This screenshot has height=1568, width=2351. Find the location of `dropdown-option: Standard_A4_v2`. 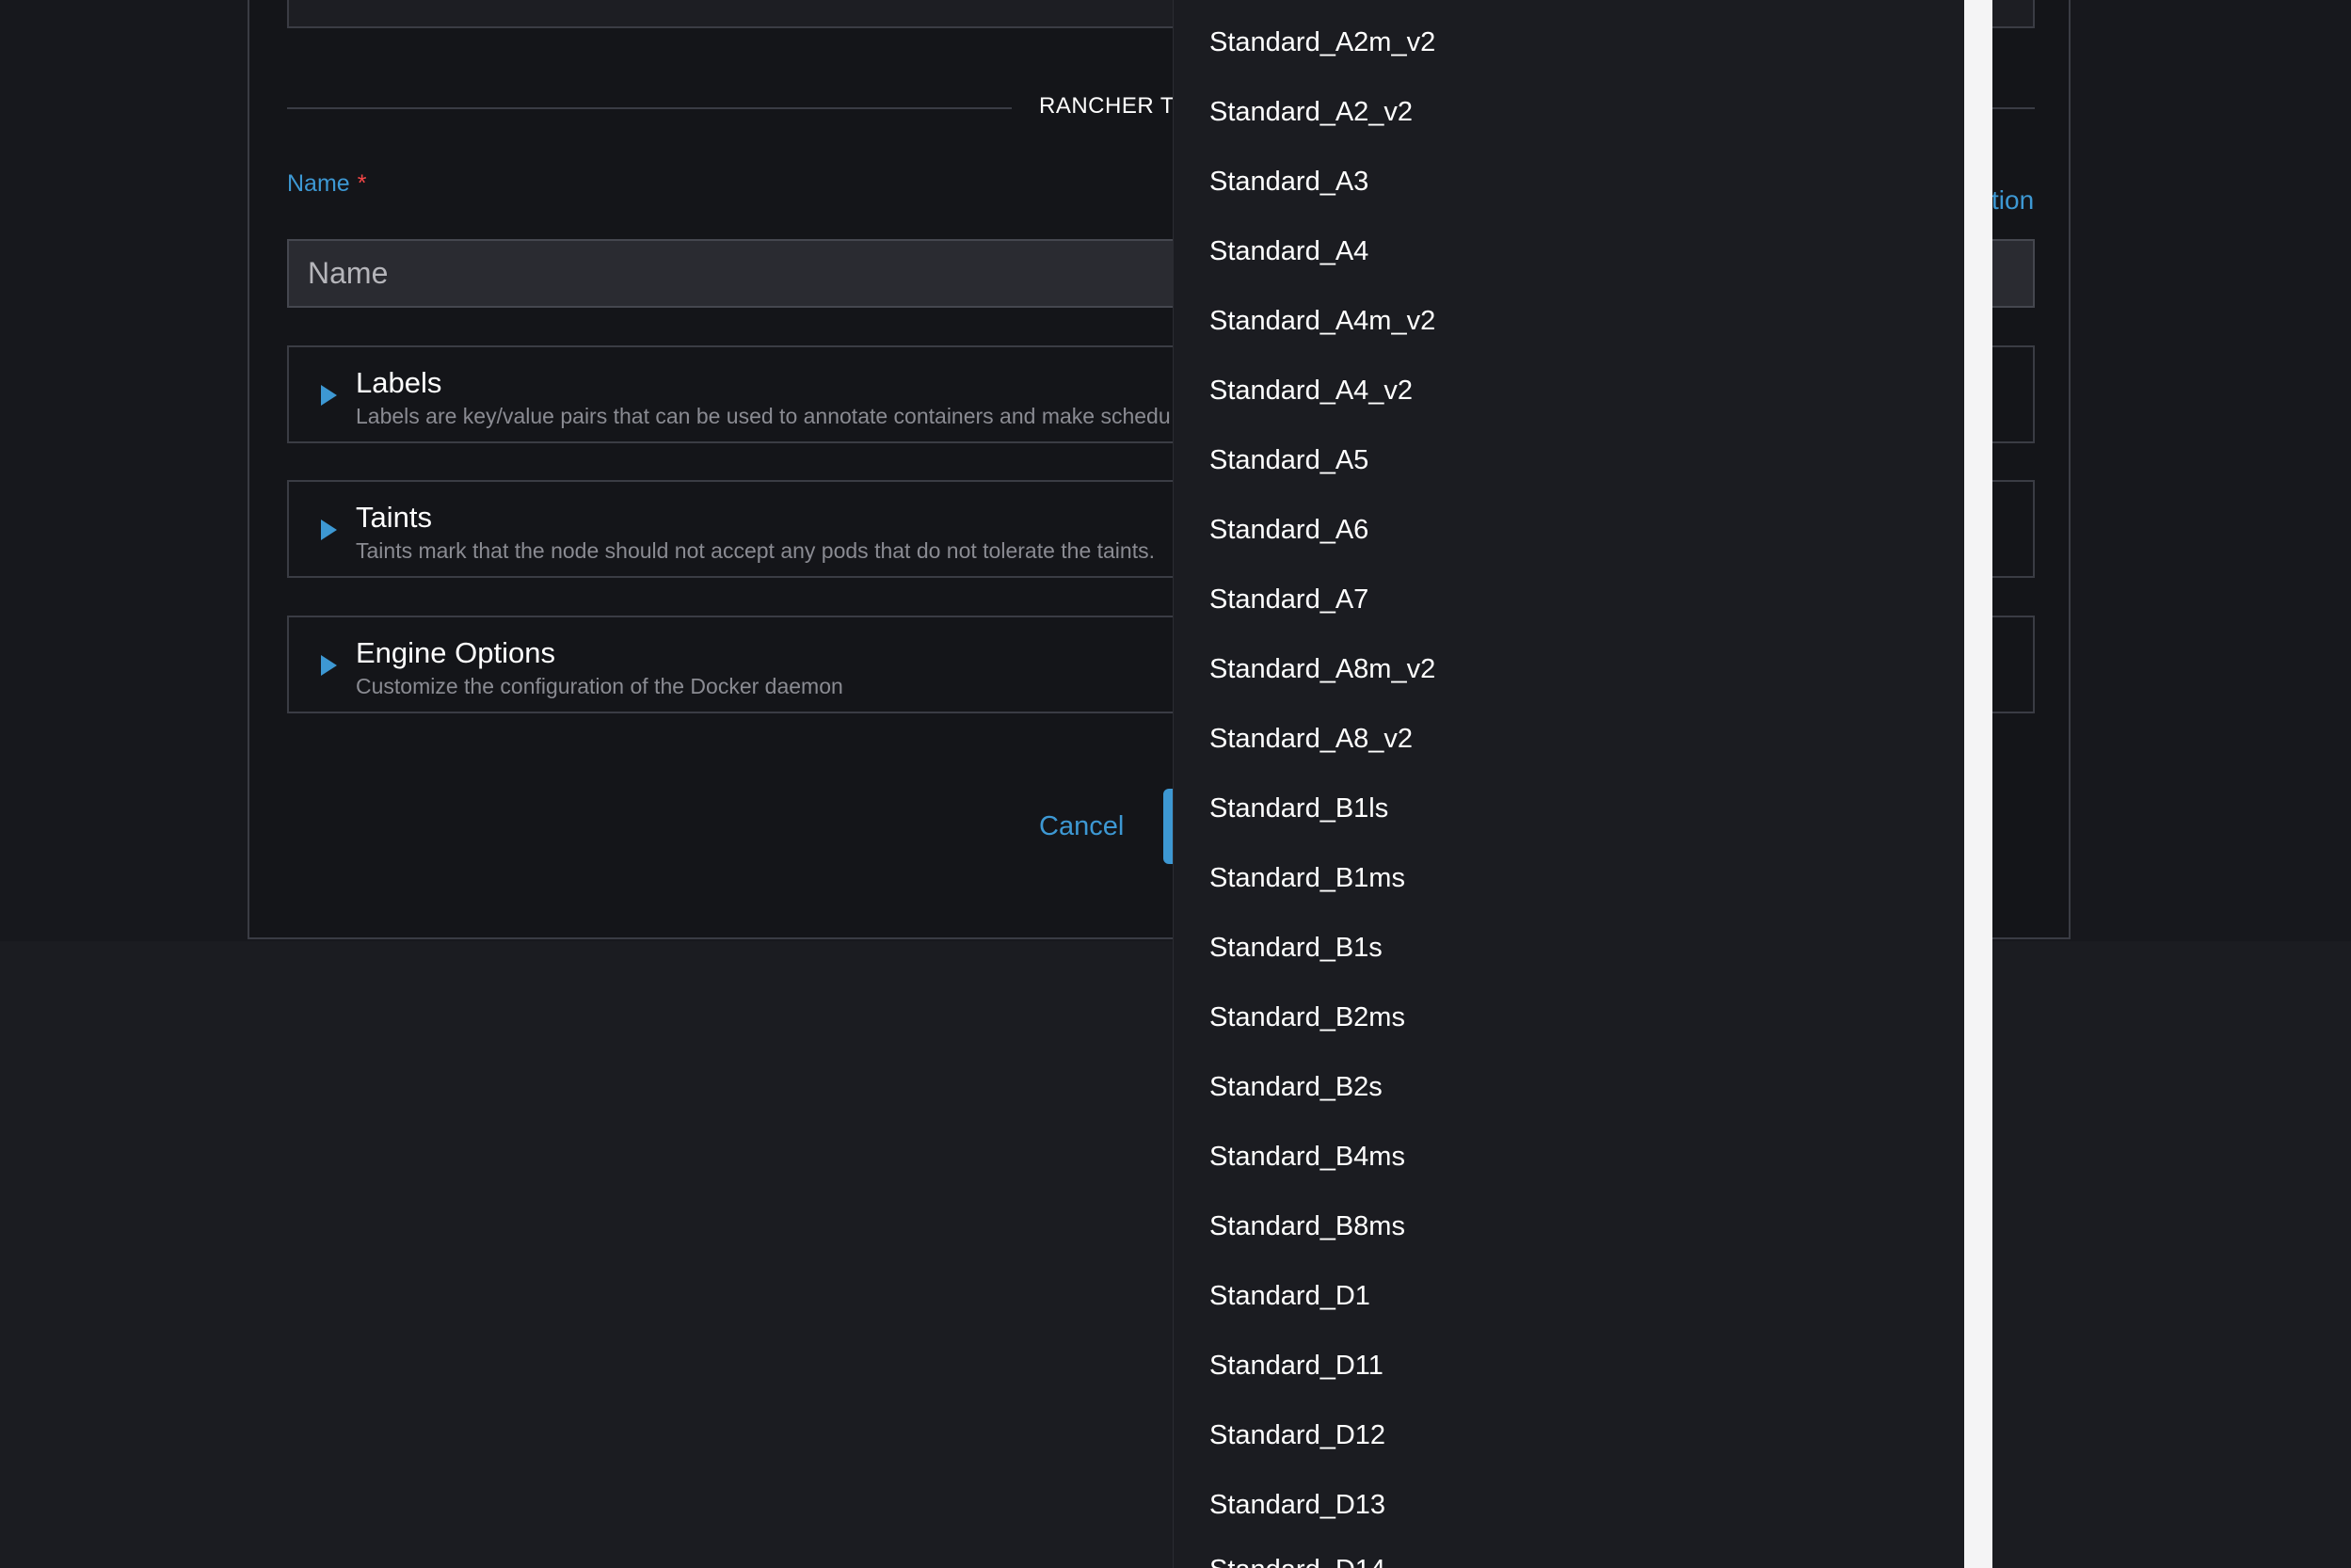

dropdown-option: Standard_A4_v2 is located at coordinates (1311, 391).